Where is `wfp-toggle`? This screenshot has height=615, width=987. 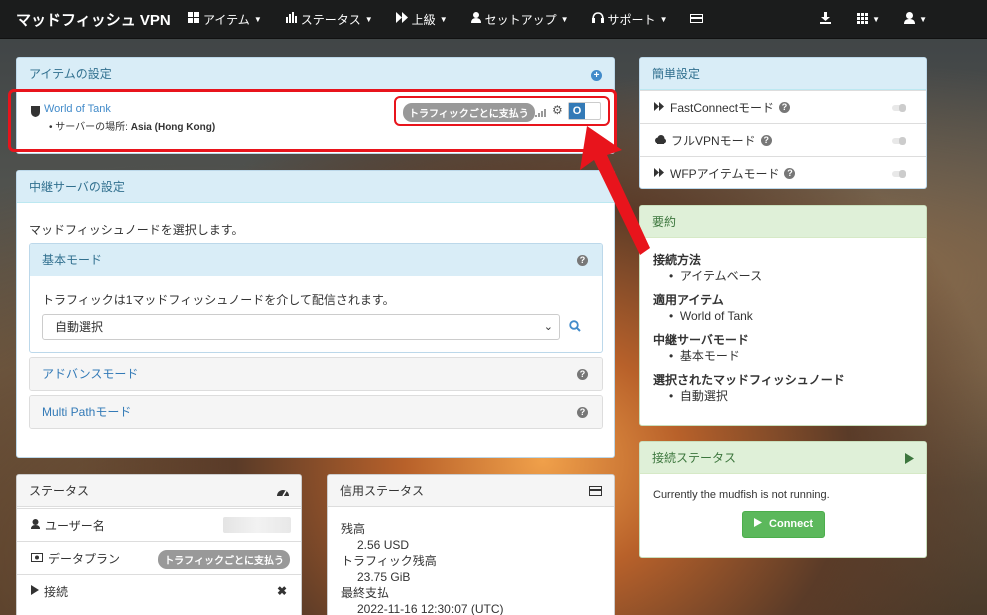
wfp-toggle is located at coordinates (899, 174).